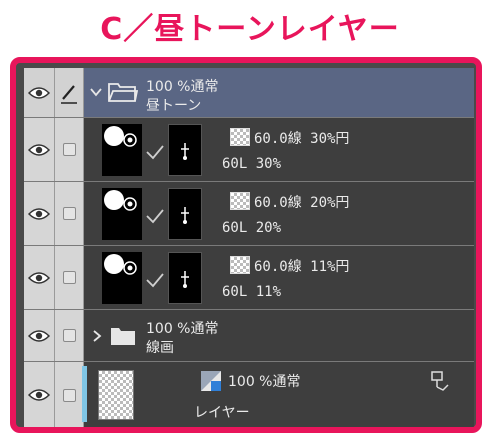 The image size is (500, 447). Describe the element at coordinates (123, 92) in the screenshot. I see `folder-open-icon` at that location.